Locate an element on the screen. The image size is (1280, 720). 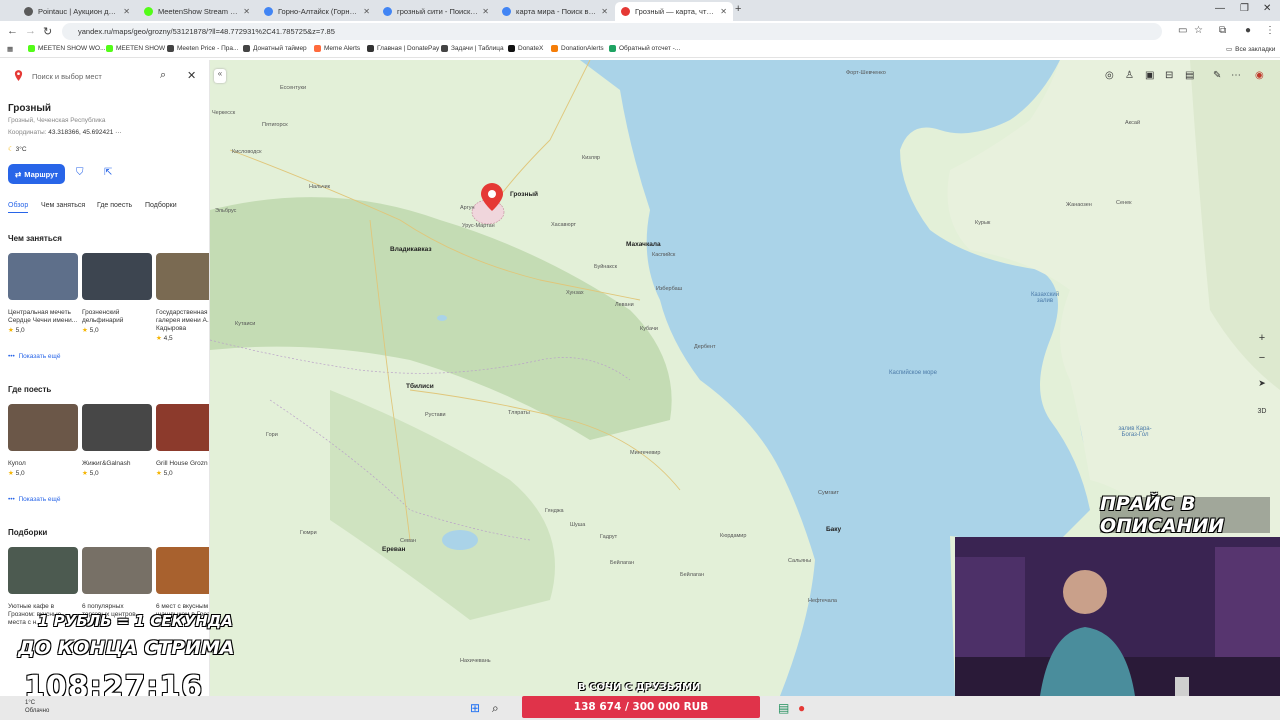
reload-icon: ↻ is located at coordinates (47, 31).